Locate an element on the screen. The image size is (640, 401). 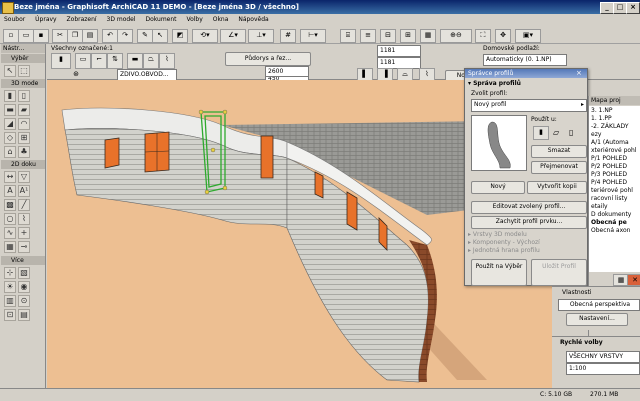
reference-line-icon: ⌐ is located at coordinates (99, 61).